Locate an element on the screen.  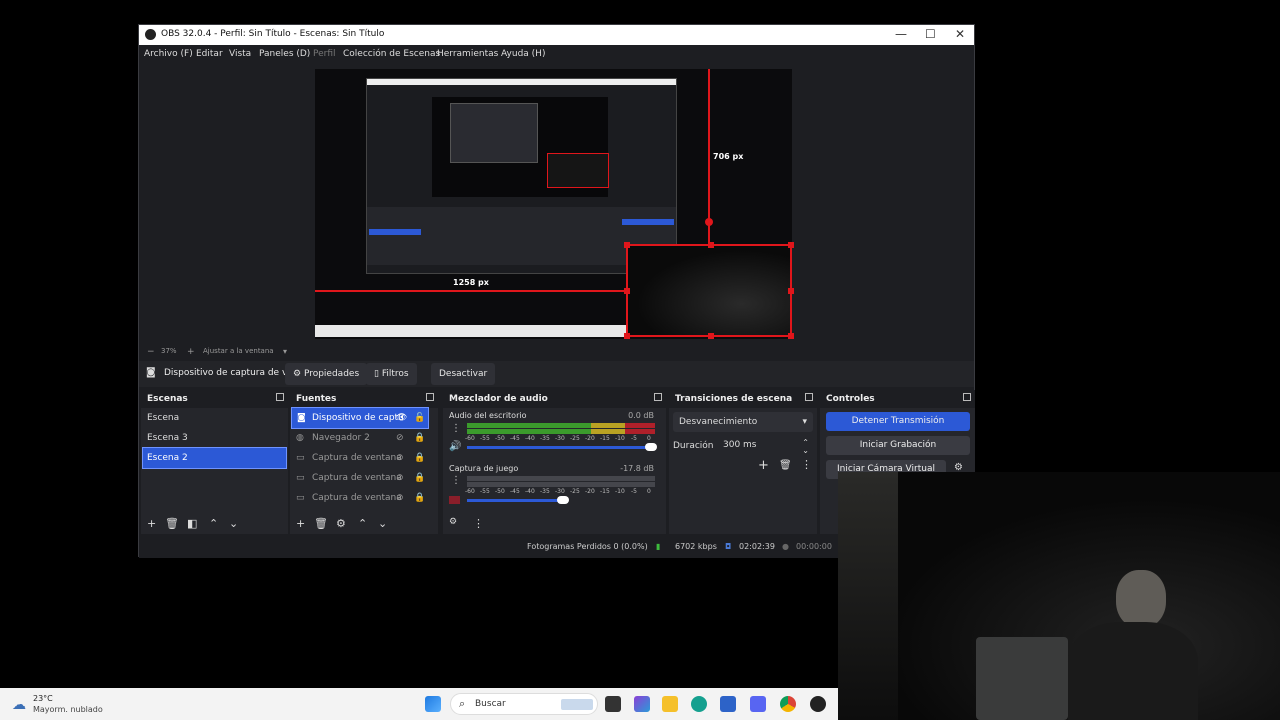
lock-icon: 🔓 is located at coordinates (419, 418).